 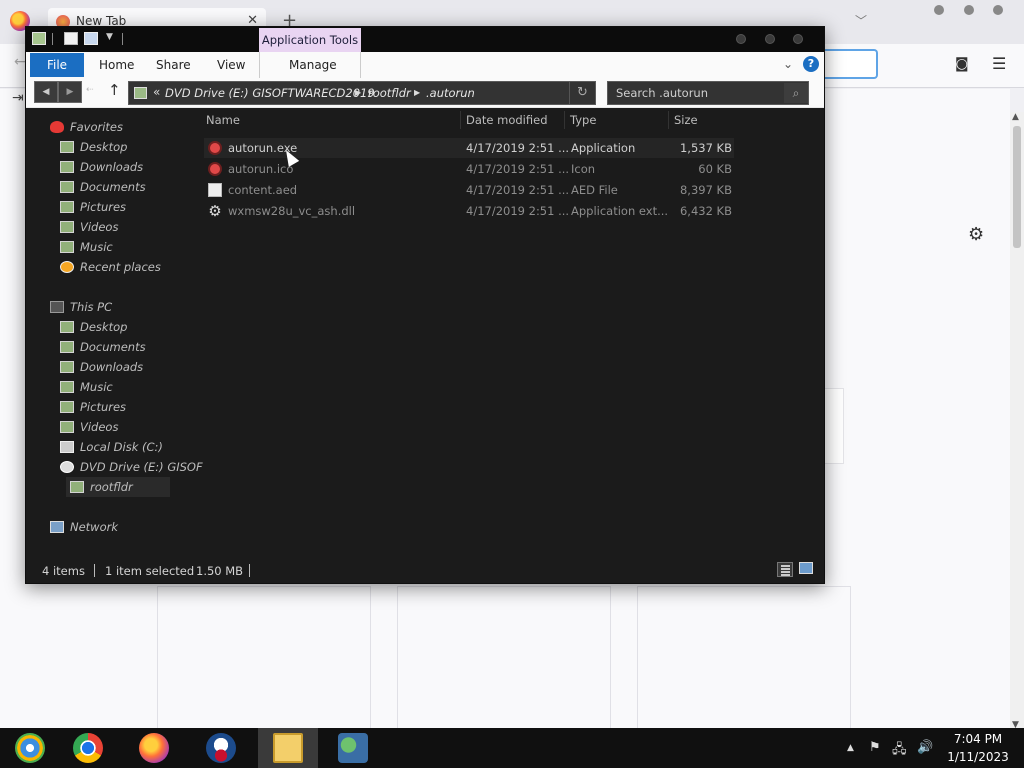 What do you see at coordinates (94, 527) in the screenshot?
I see `nav-item-label: Network` at bounding box center [94, 527].